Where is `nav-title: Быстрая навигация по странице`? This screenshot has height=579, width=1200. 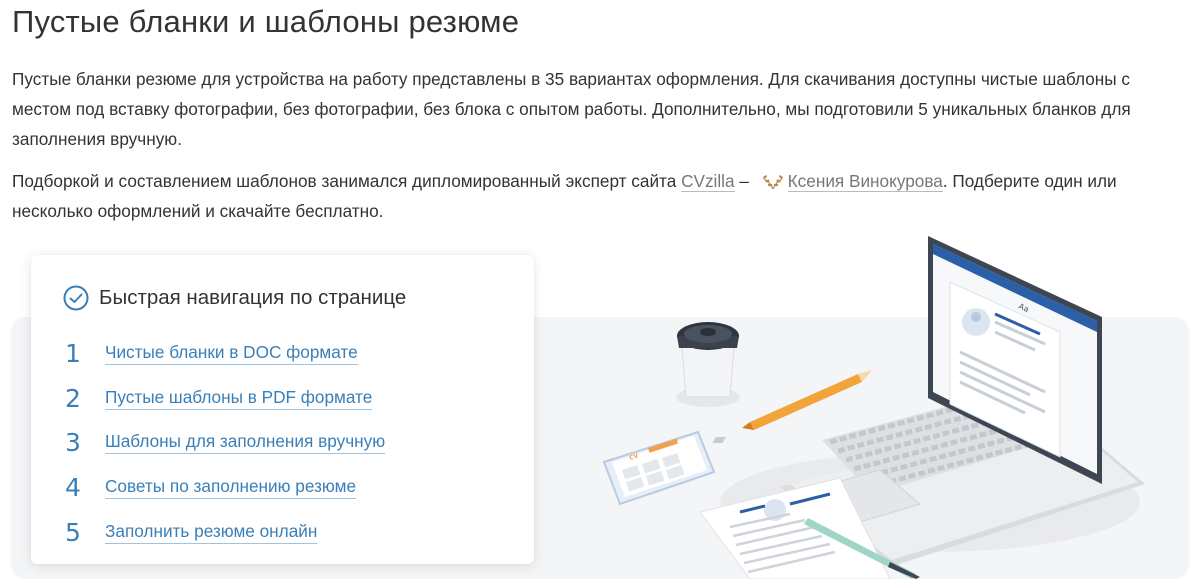 nav-title: Быстрая навигация по странице is located at coordinates (253, 297).